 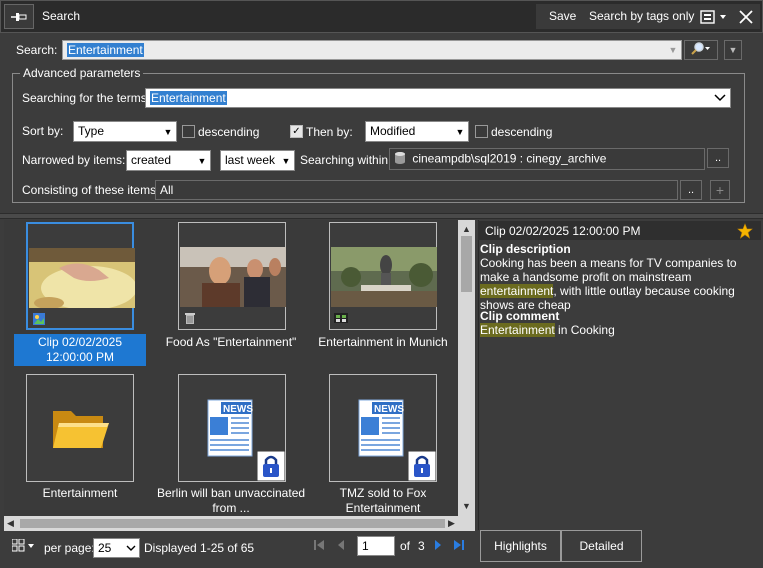 What do you see at coordinates (125, 131) in the screenshot?
I see `sort-by-select: Type ▼` at bounding box center [125, 131].